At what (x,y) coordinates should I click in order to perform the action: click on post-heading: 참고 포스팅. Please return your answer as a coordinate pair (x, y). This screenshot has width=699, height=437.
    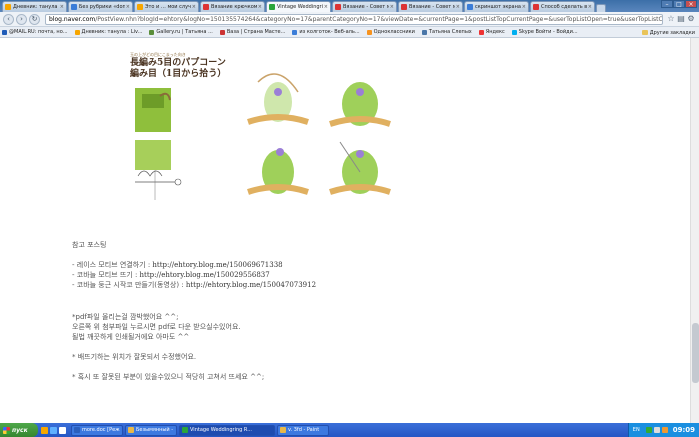
    Looking at the image, I should click on (89, 245).